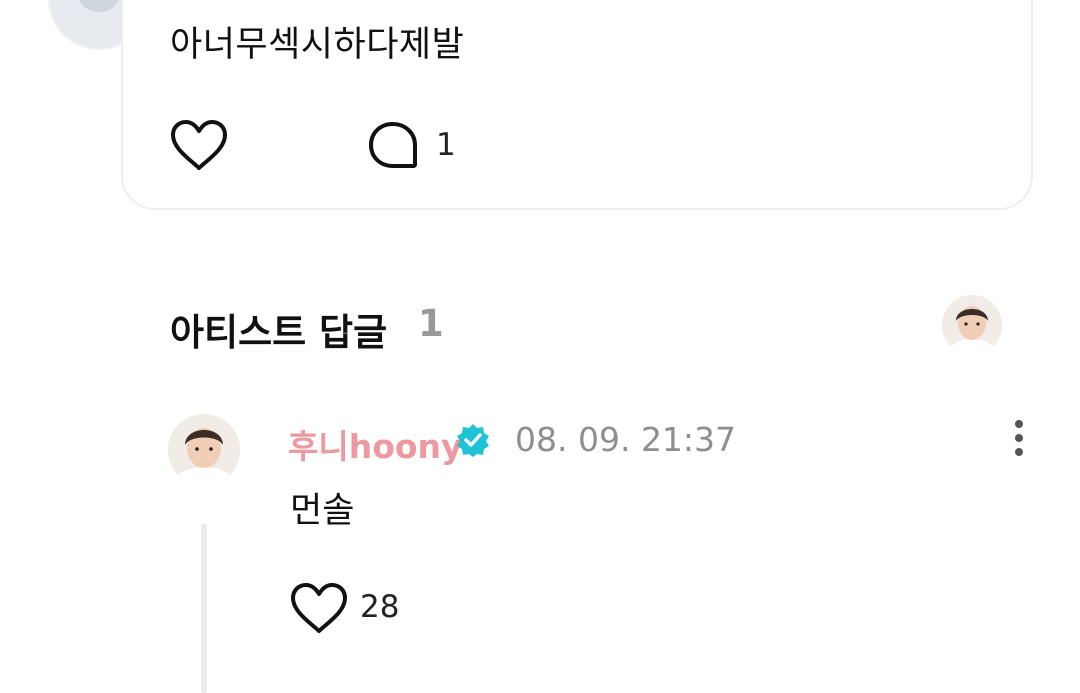 This screenshot has width=1080, height=693. Describe the element at coordinates (375, 444) in the screenshot. I see `reply-author-name: 후니hoony` at that location.